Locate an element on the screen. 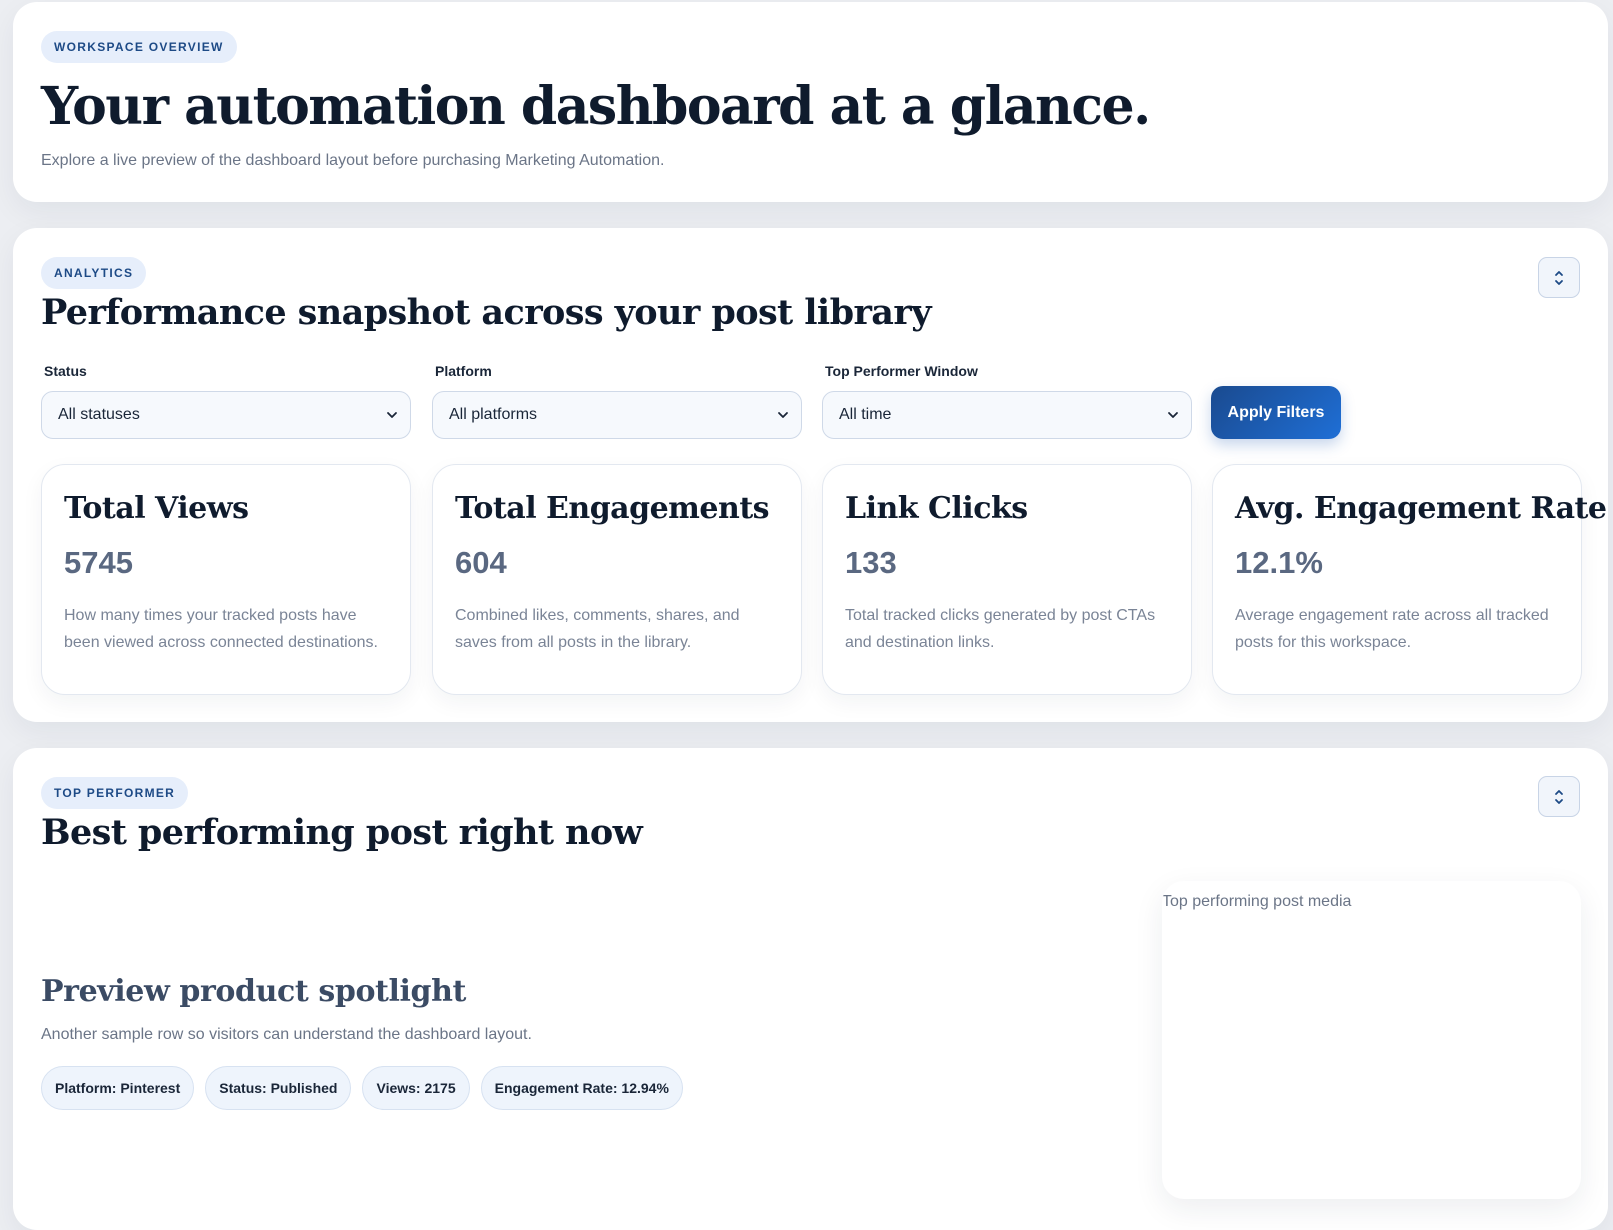 This screenshot has width=1613, height=1230. platform-select: All platforms is located at coordinates (617, 415).